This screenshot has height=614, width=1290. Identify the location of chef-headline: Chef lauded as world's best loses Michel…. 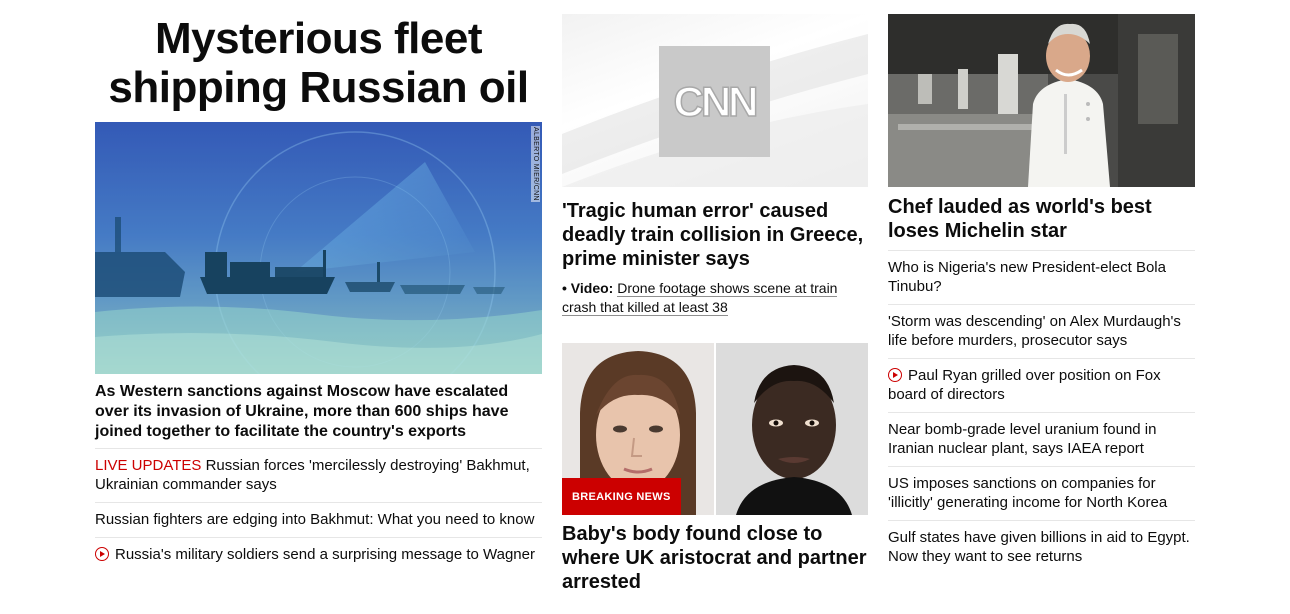
(1041, 219).